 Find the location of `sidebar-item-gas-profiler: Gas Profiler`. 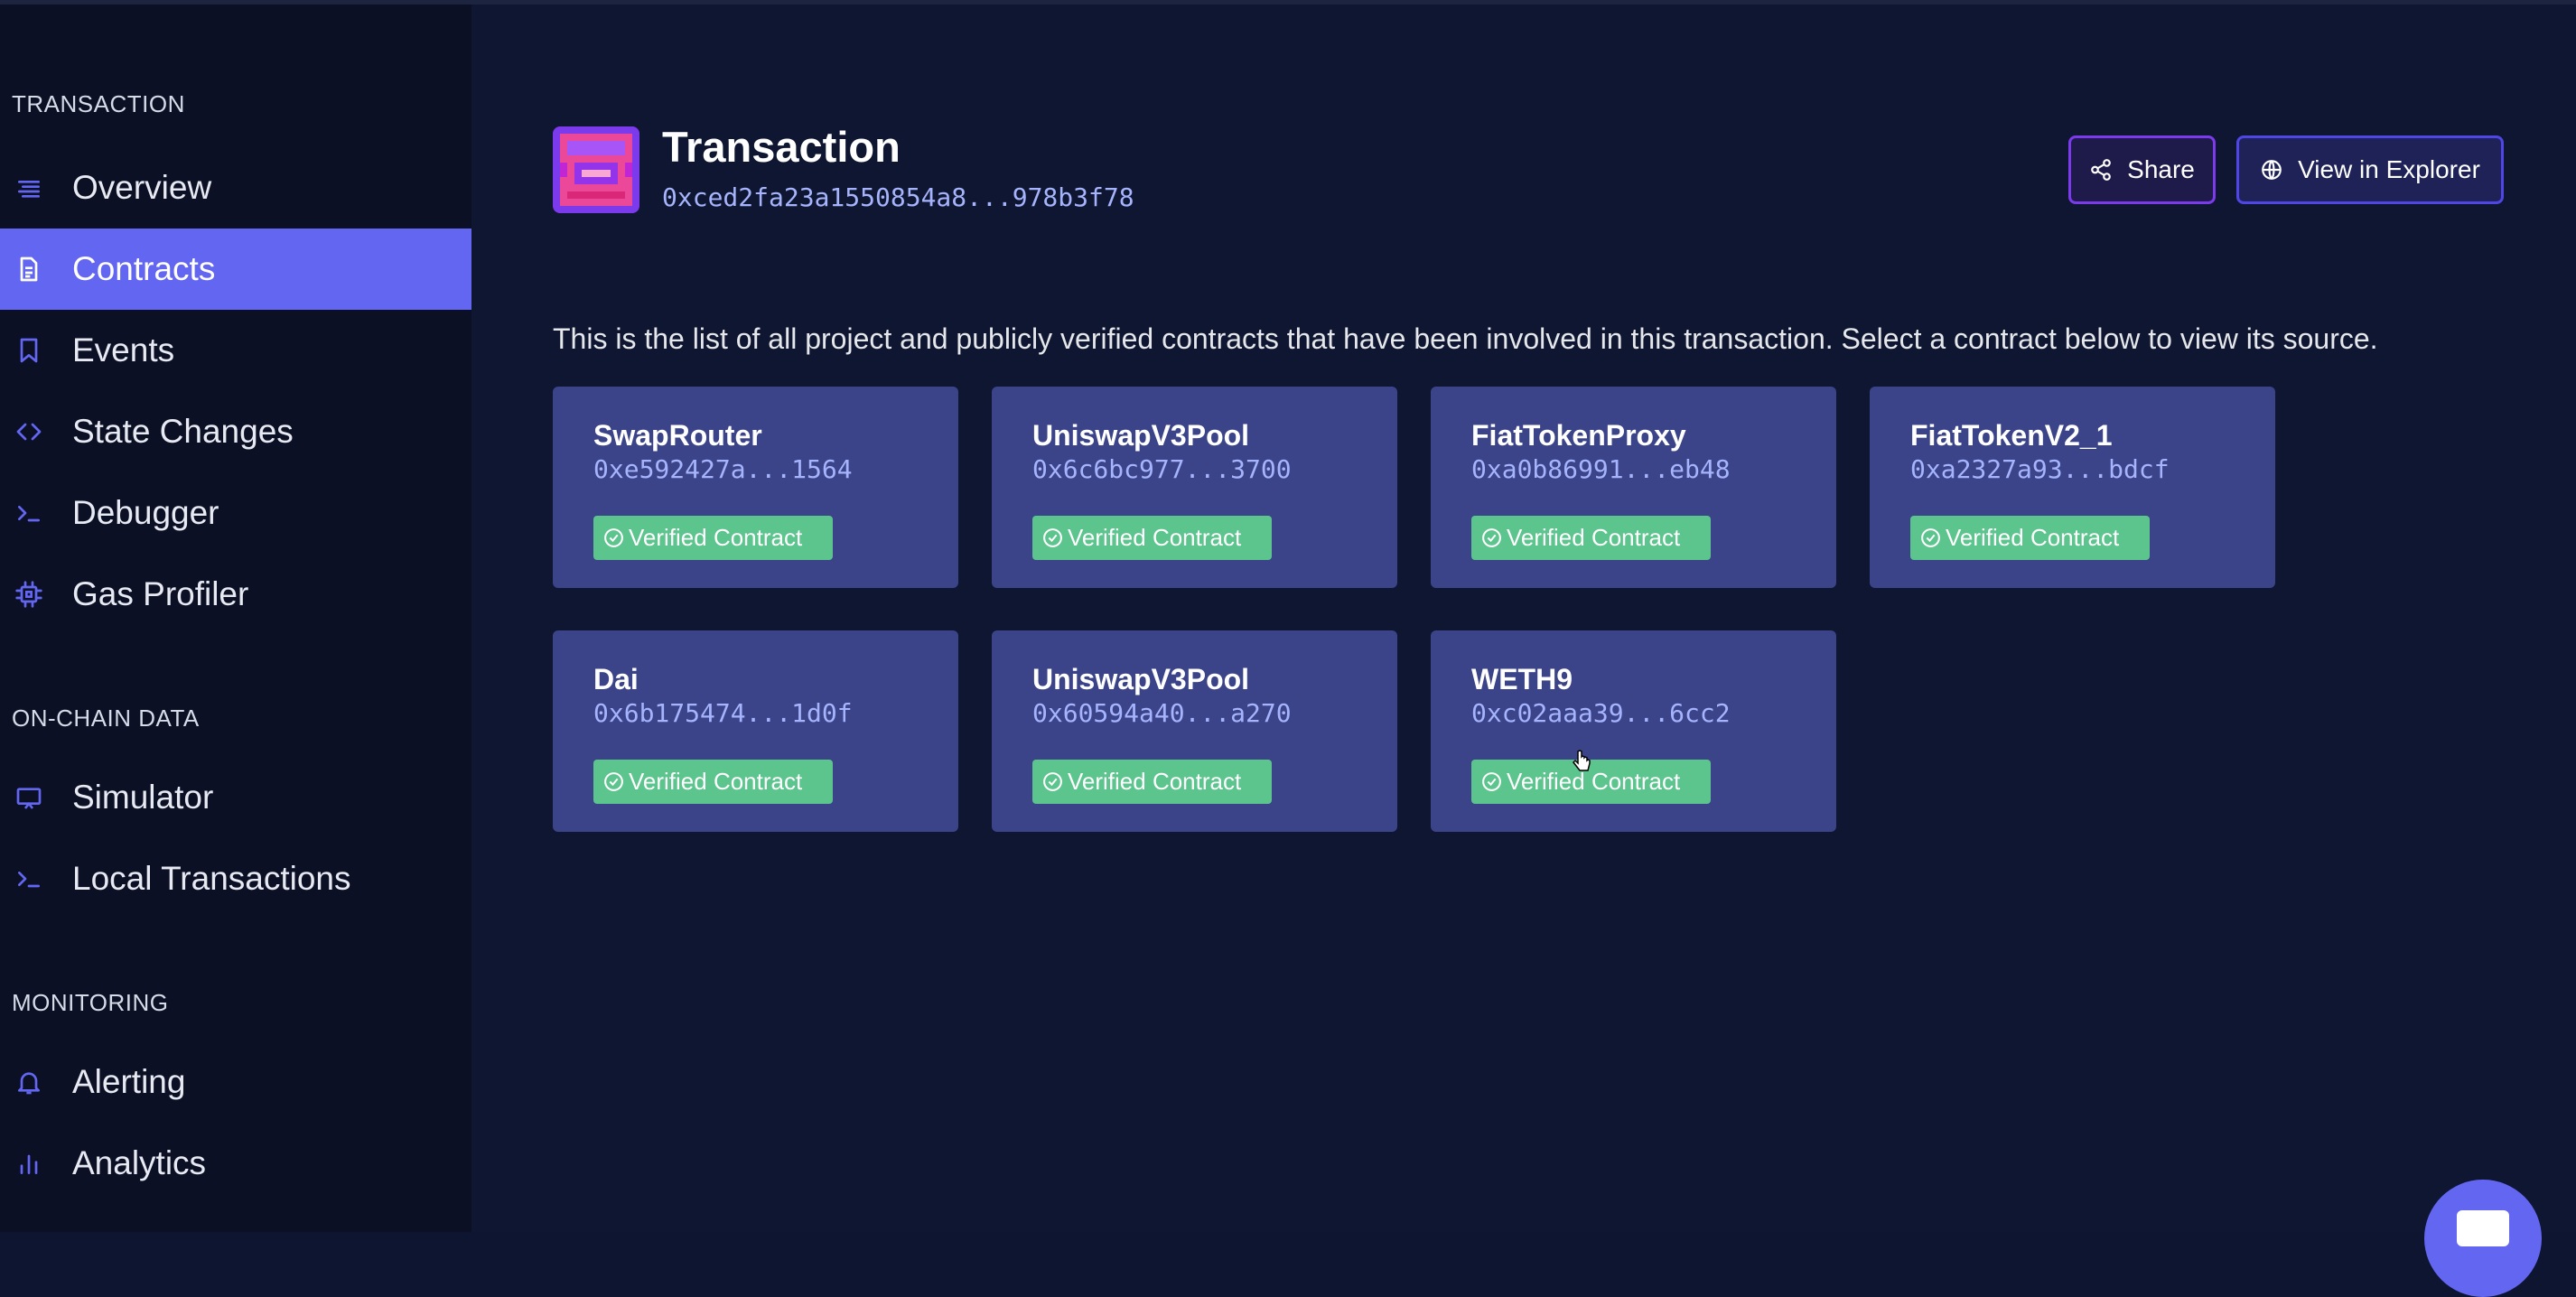

sidebar-item-gas-profiler: Gas Profiler is located at coordinates (236, 594).